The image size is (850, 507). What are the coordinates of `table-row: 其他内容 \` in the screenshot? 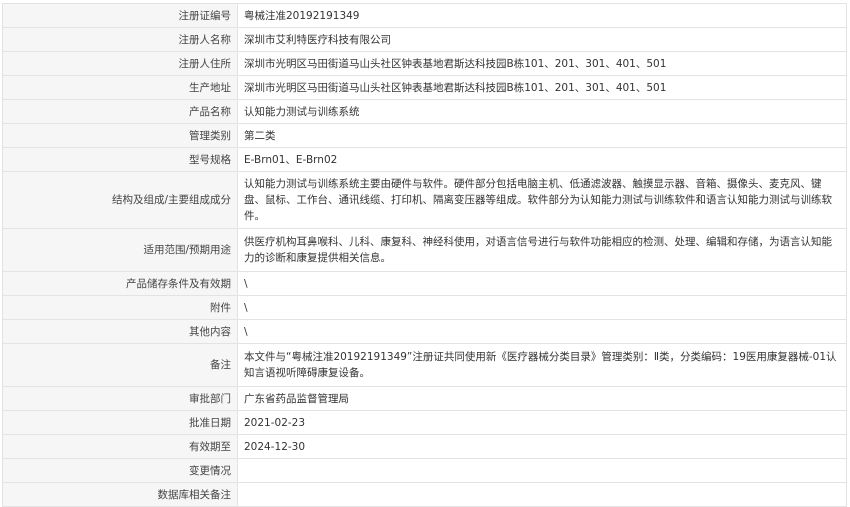 It's located at (424, 331).